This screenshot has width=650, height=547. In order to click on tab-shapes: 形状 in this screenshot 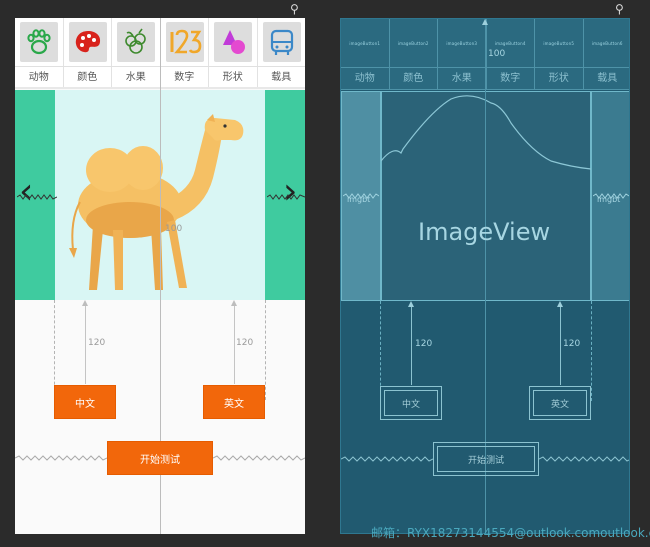, I will do `click(233, 53)`.